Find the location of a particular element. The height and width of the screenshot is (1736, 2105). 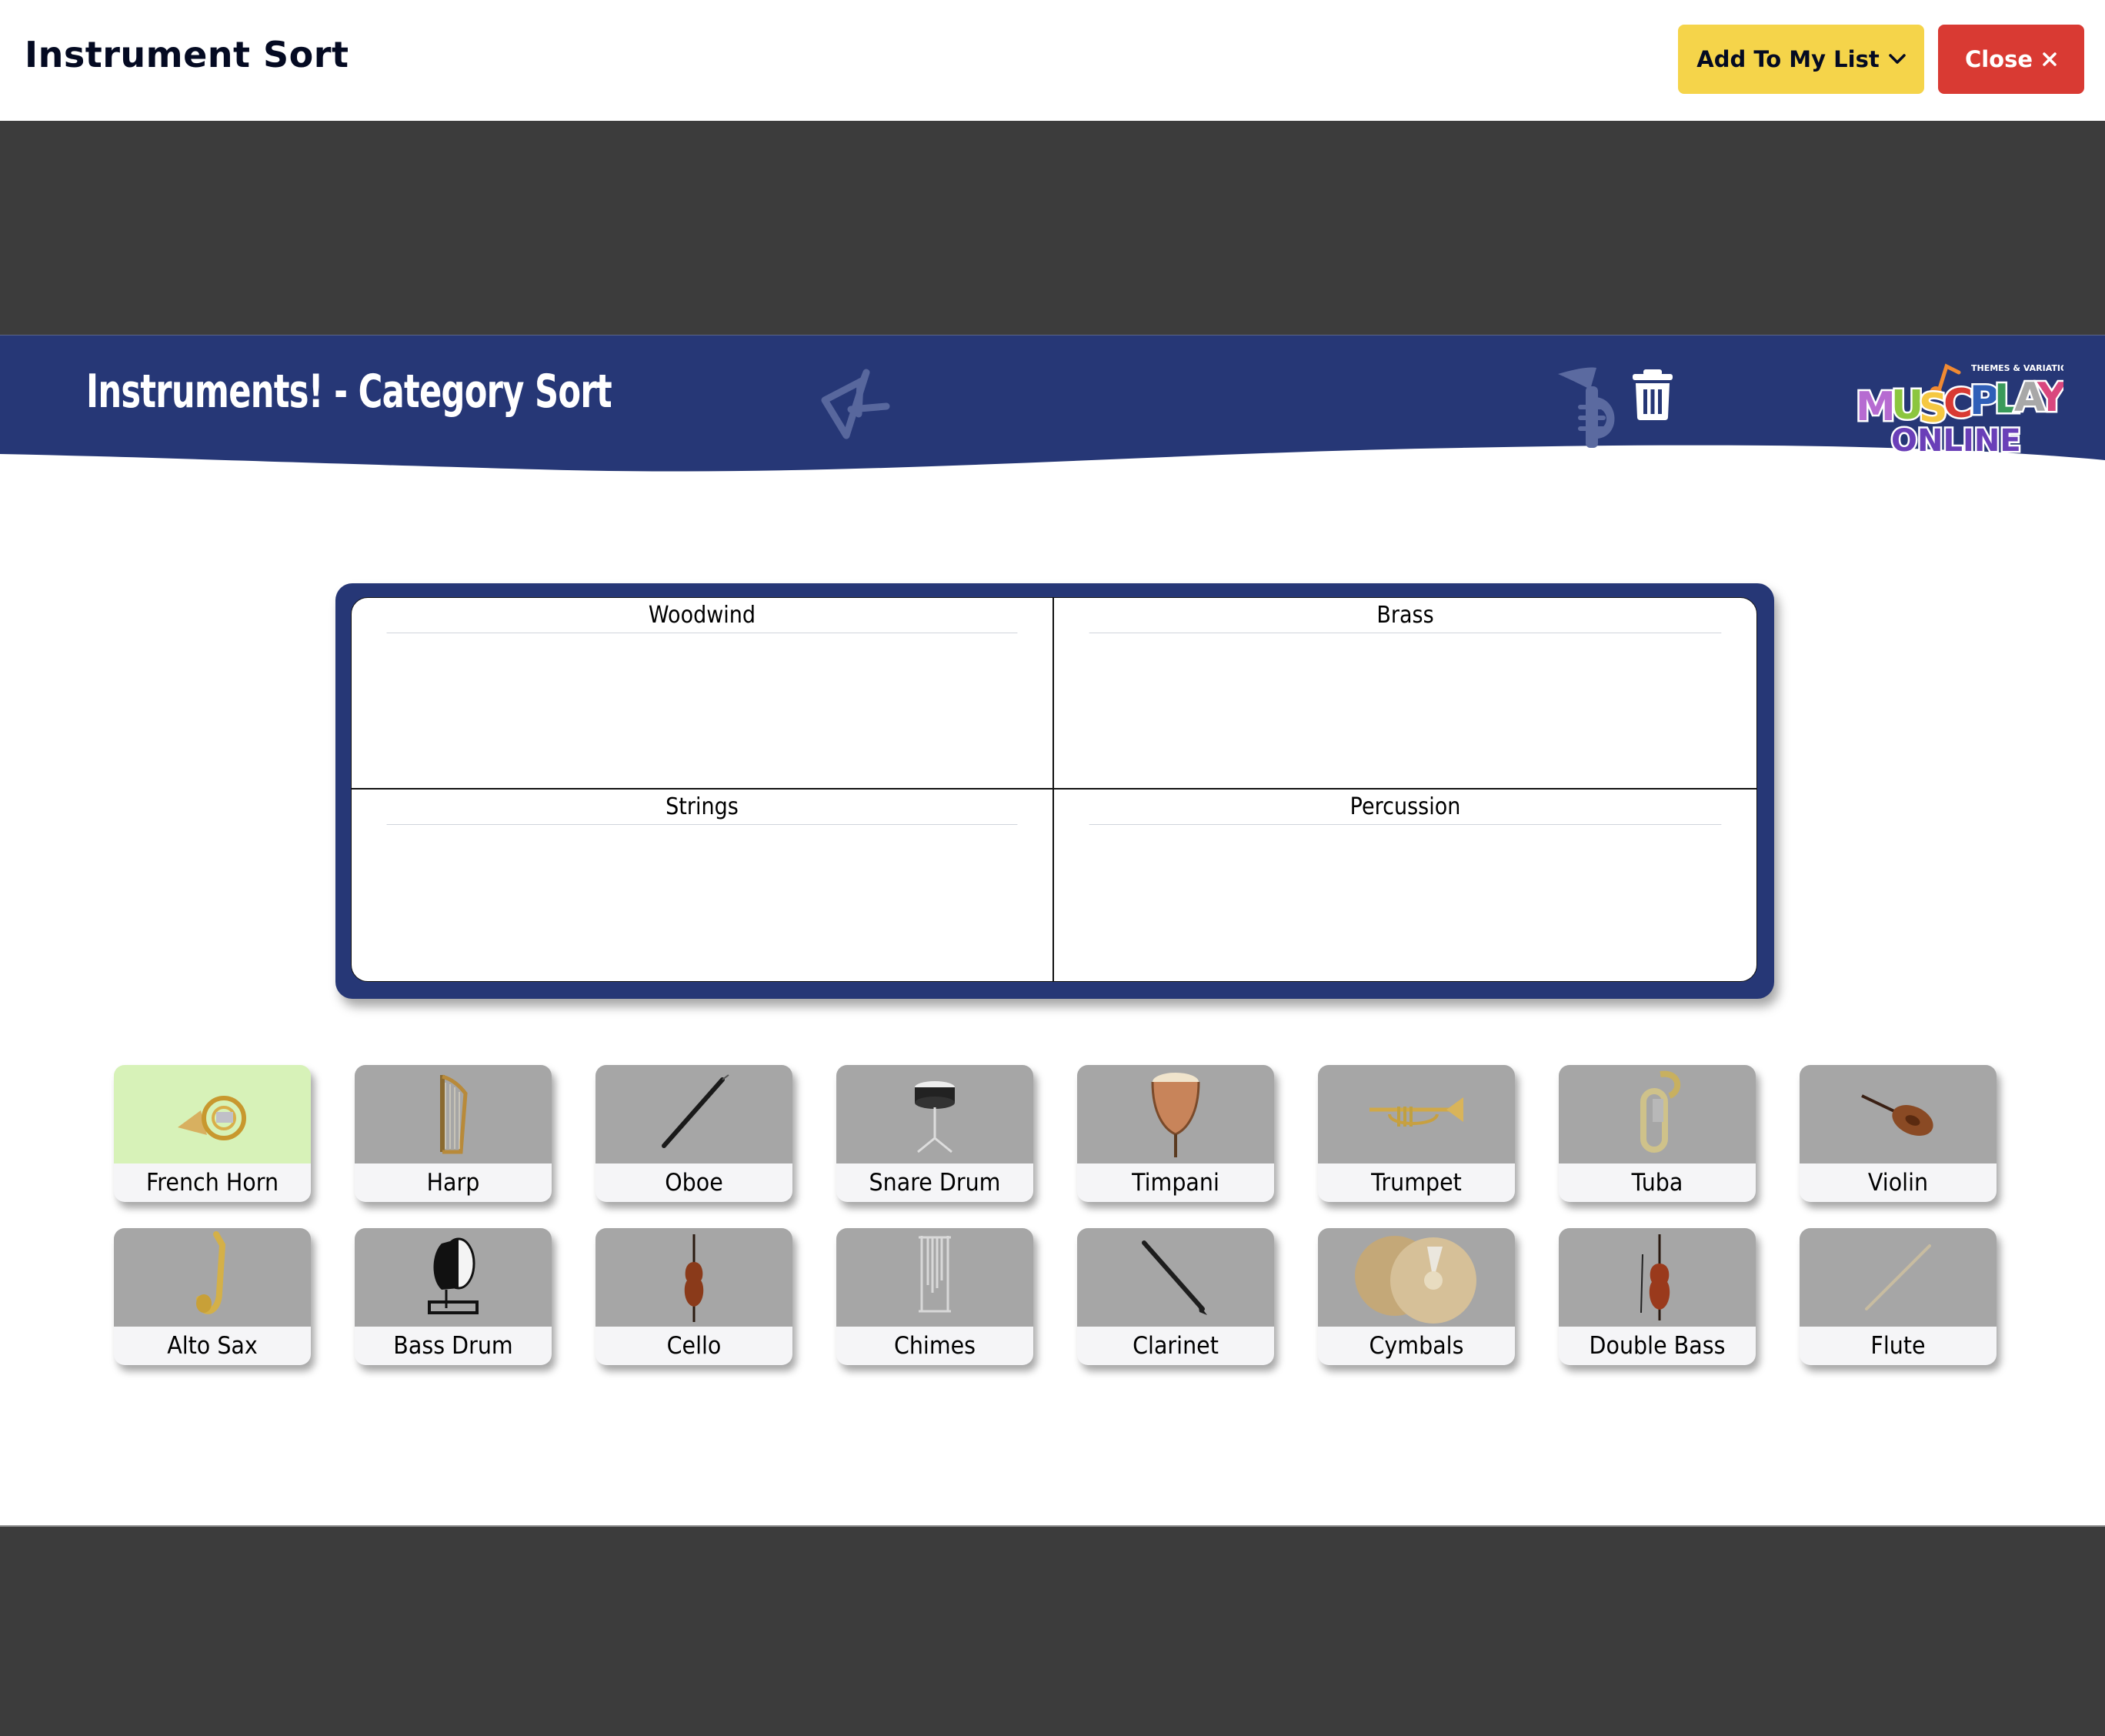

add-to-my-list-label: Add To My List is located at coordinates (1788, 59).